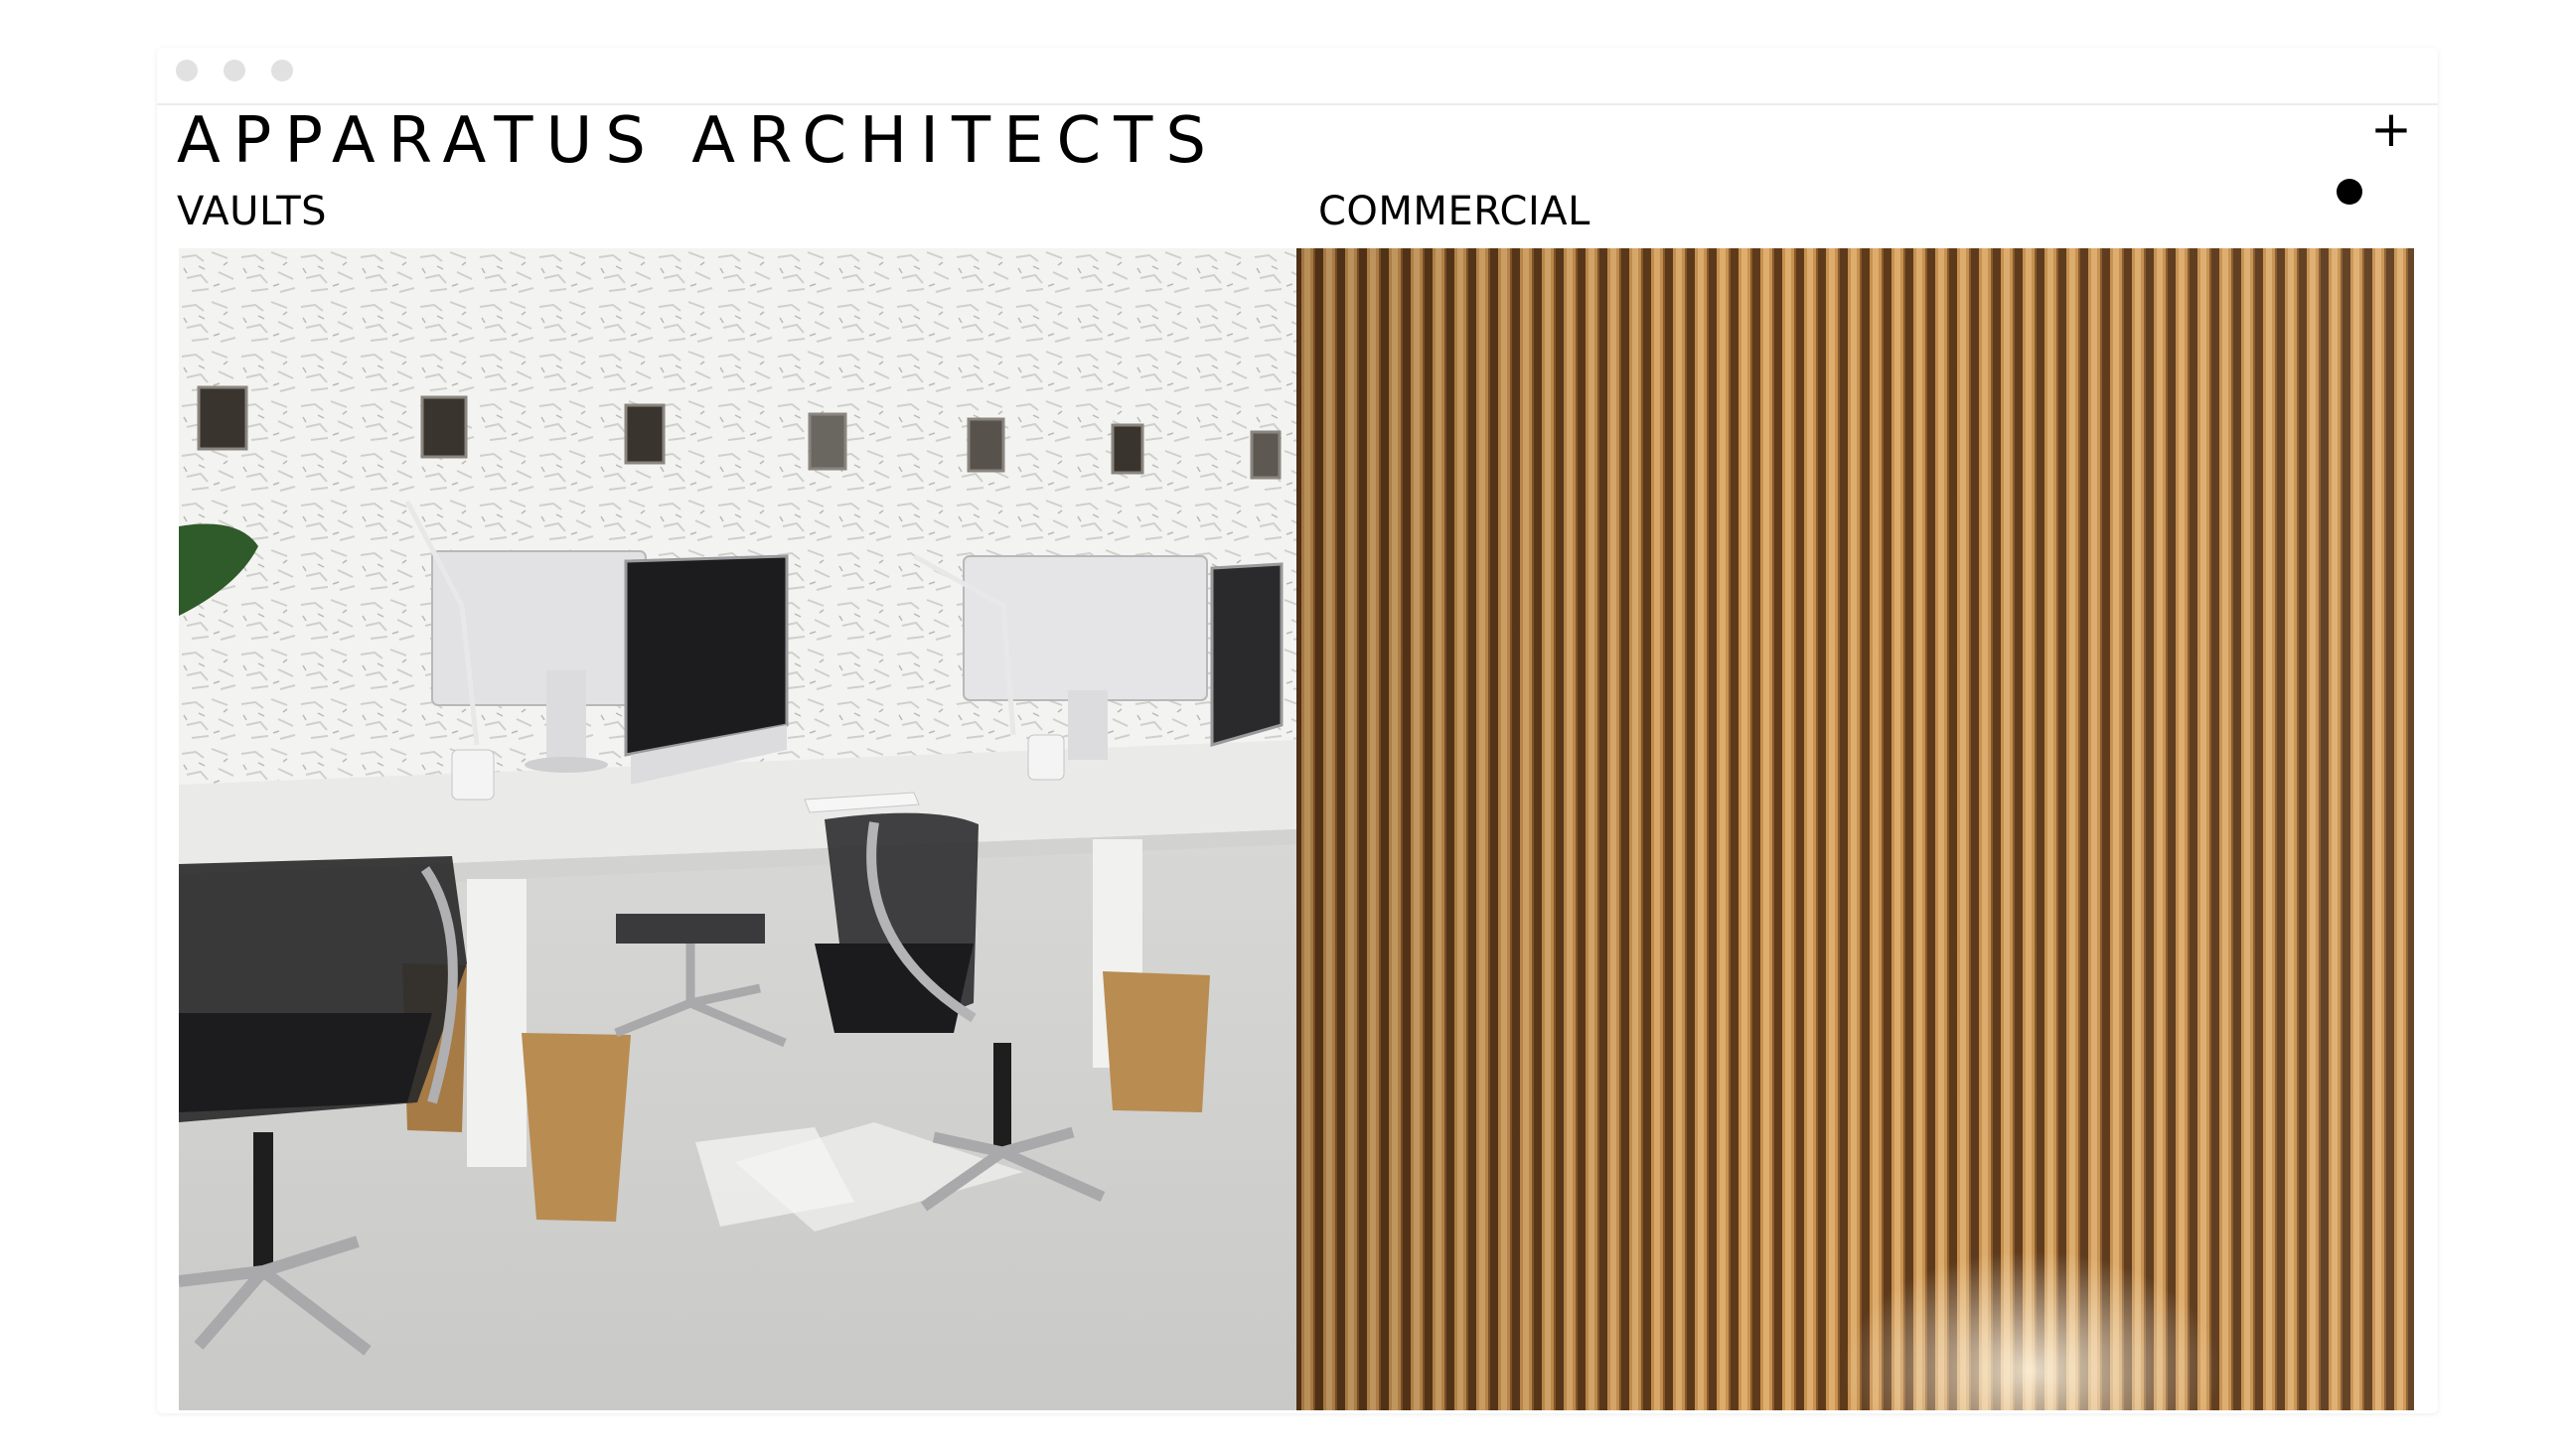 The width and height of the screenshot is (2571, 1456). Describe the element at coordinates (698, 141) in the screenshot. I see `site-brand: APPARATUS ARCHITECTS` at that location.